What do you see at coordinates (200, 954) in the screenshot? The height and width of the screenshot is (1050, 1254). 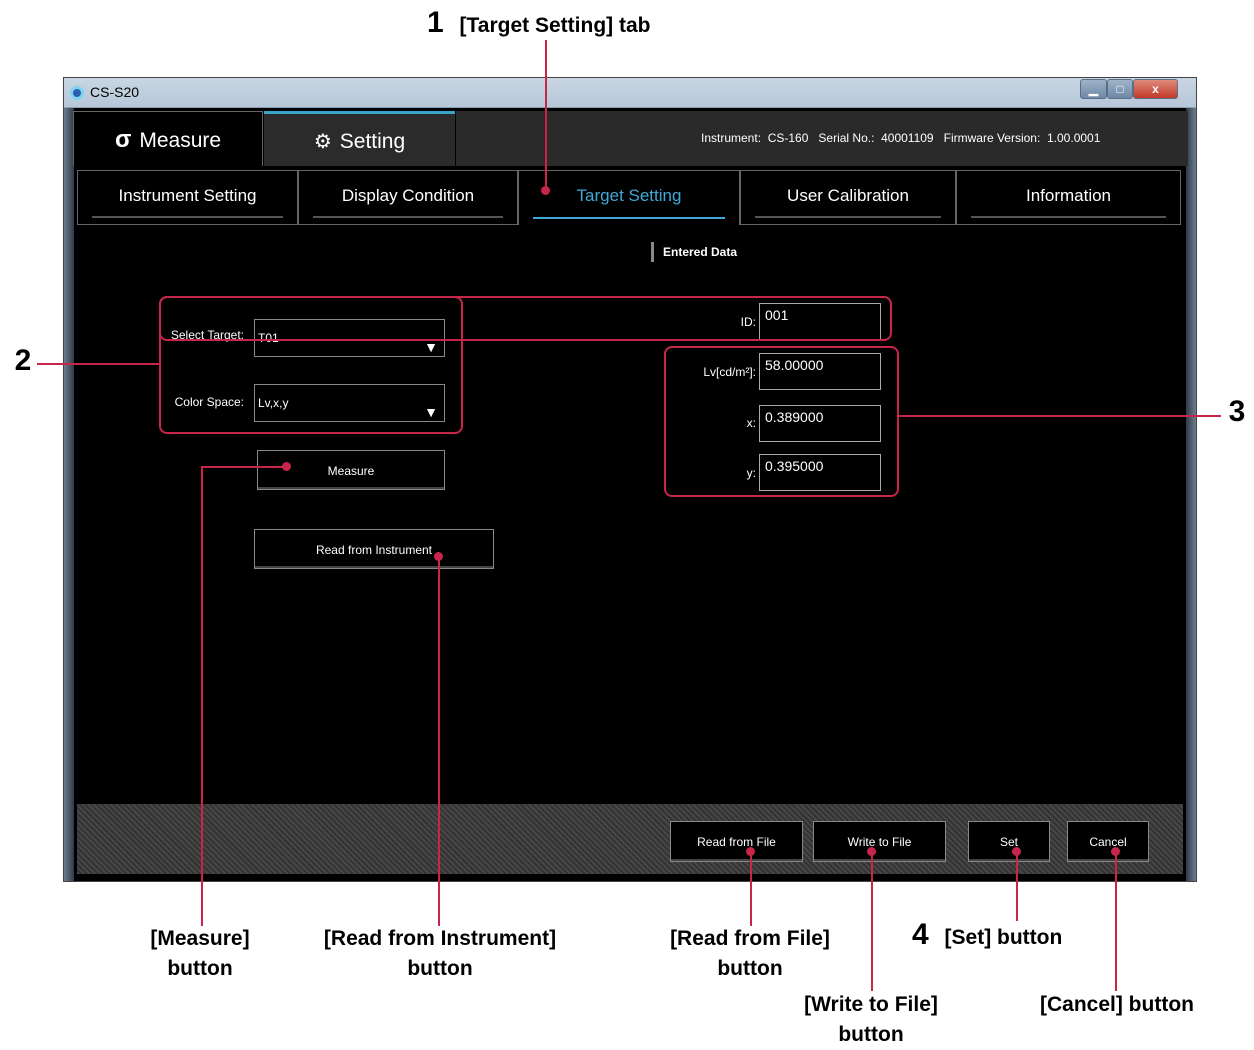 I see `callout-measure-label: [Measure] button` at bounding box center [200, 954].